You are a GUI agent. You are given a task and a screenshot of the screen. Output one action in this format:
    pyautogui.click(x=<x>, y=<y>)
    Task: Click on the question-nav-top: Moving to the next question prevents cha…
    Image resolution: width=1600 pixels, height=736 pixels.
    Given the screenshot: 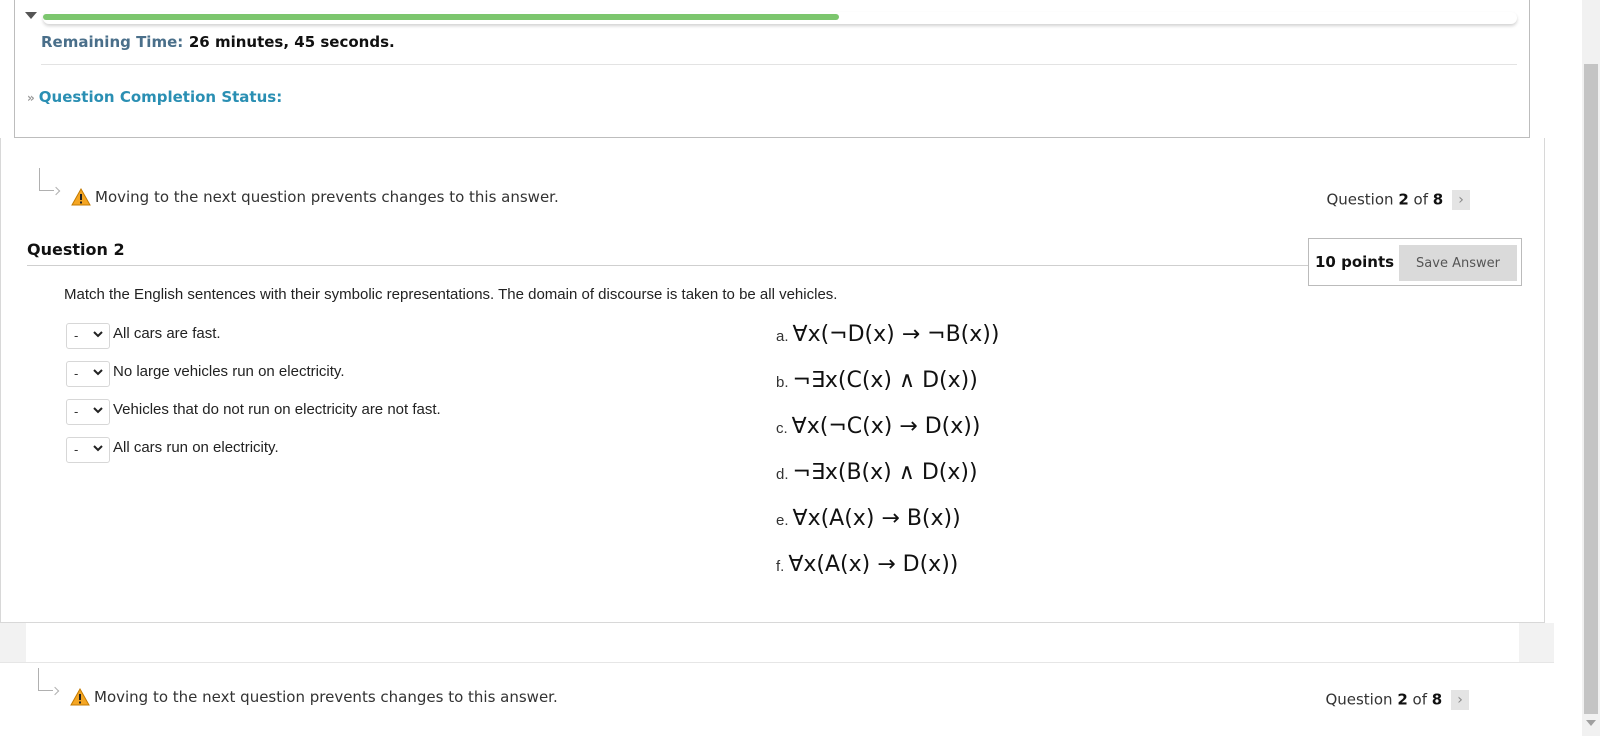 What is the action you would take?
    pyautogui.click(x=773, y=192)
    